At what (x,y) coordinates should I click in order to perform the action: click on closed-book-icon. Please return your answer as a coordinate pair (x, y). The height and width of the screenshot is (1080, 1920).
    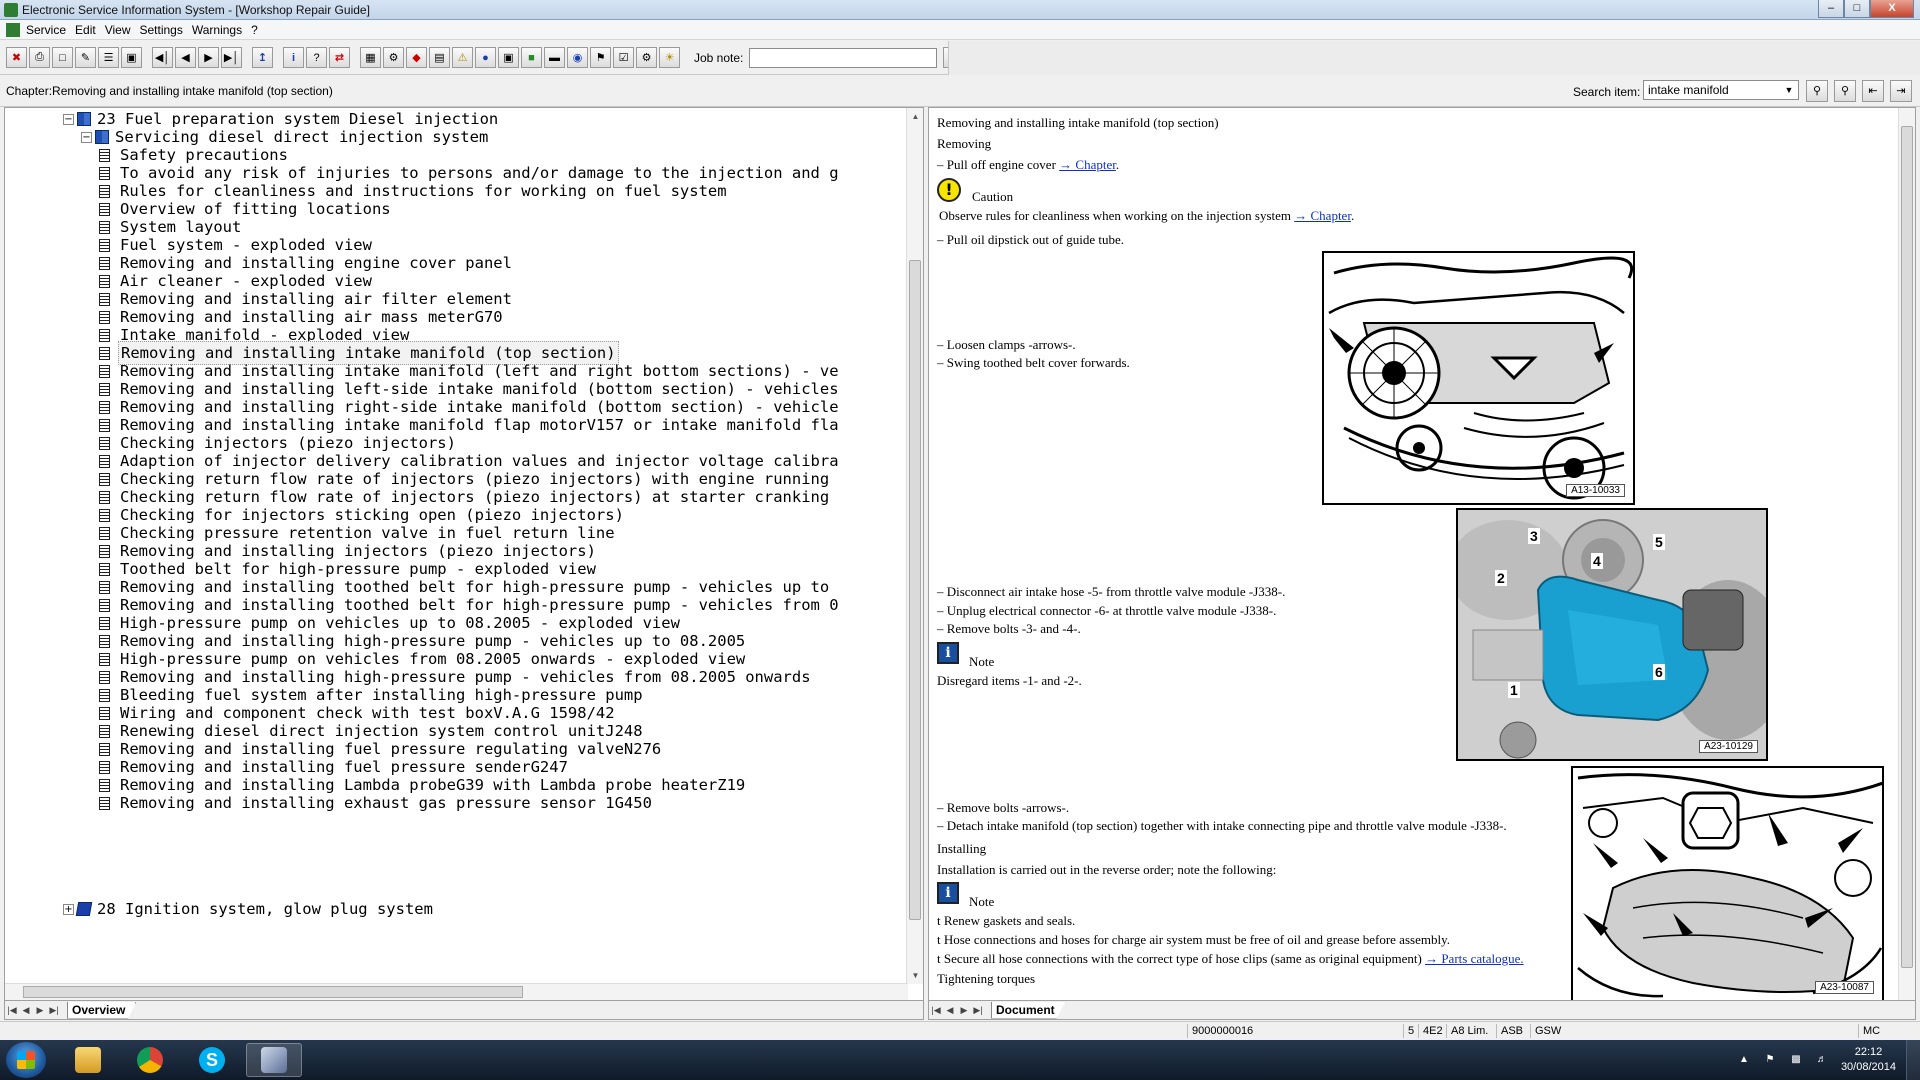
    Looking at the image, I should click on (84, 909).